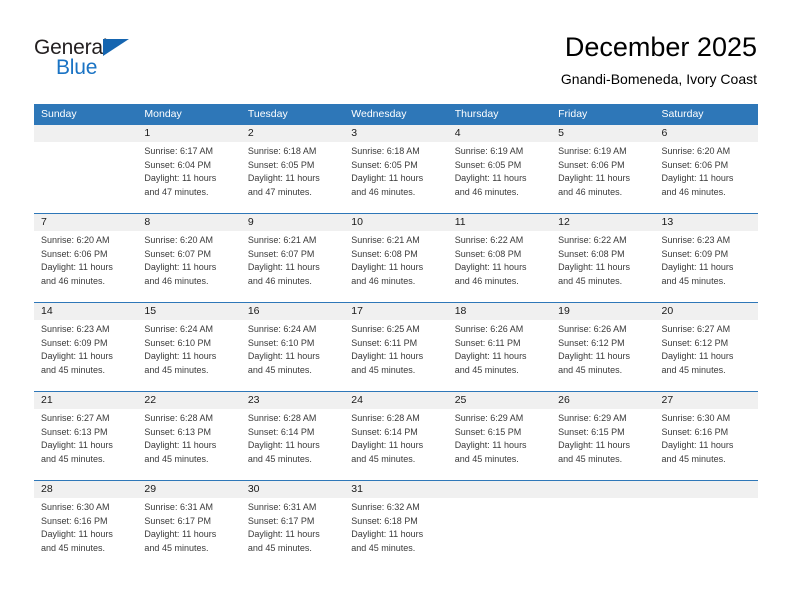 This screenshot has width=792, height=612. I want to click on day-number: 2, so click(250, 133).